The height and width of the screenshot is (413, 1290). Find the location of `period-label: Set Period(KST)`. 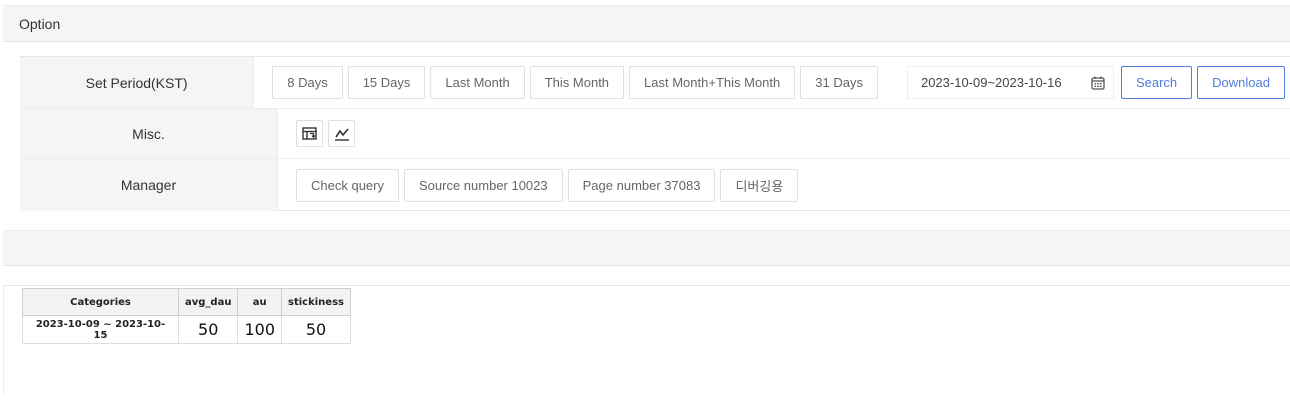

period-label: Set Period(KST) is located at coordinates (137, 82).